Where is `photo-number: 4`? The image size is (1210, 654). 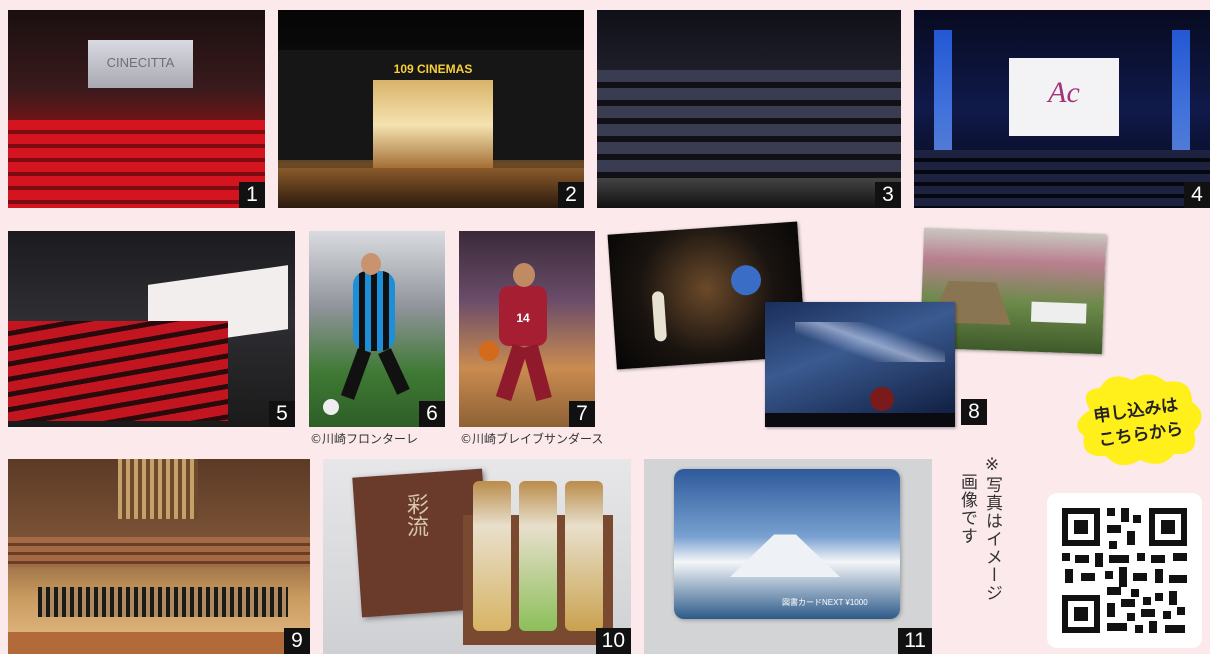
photo-number: 4 is located at coordinates (1197, 195).